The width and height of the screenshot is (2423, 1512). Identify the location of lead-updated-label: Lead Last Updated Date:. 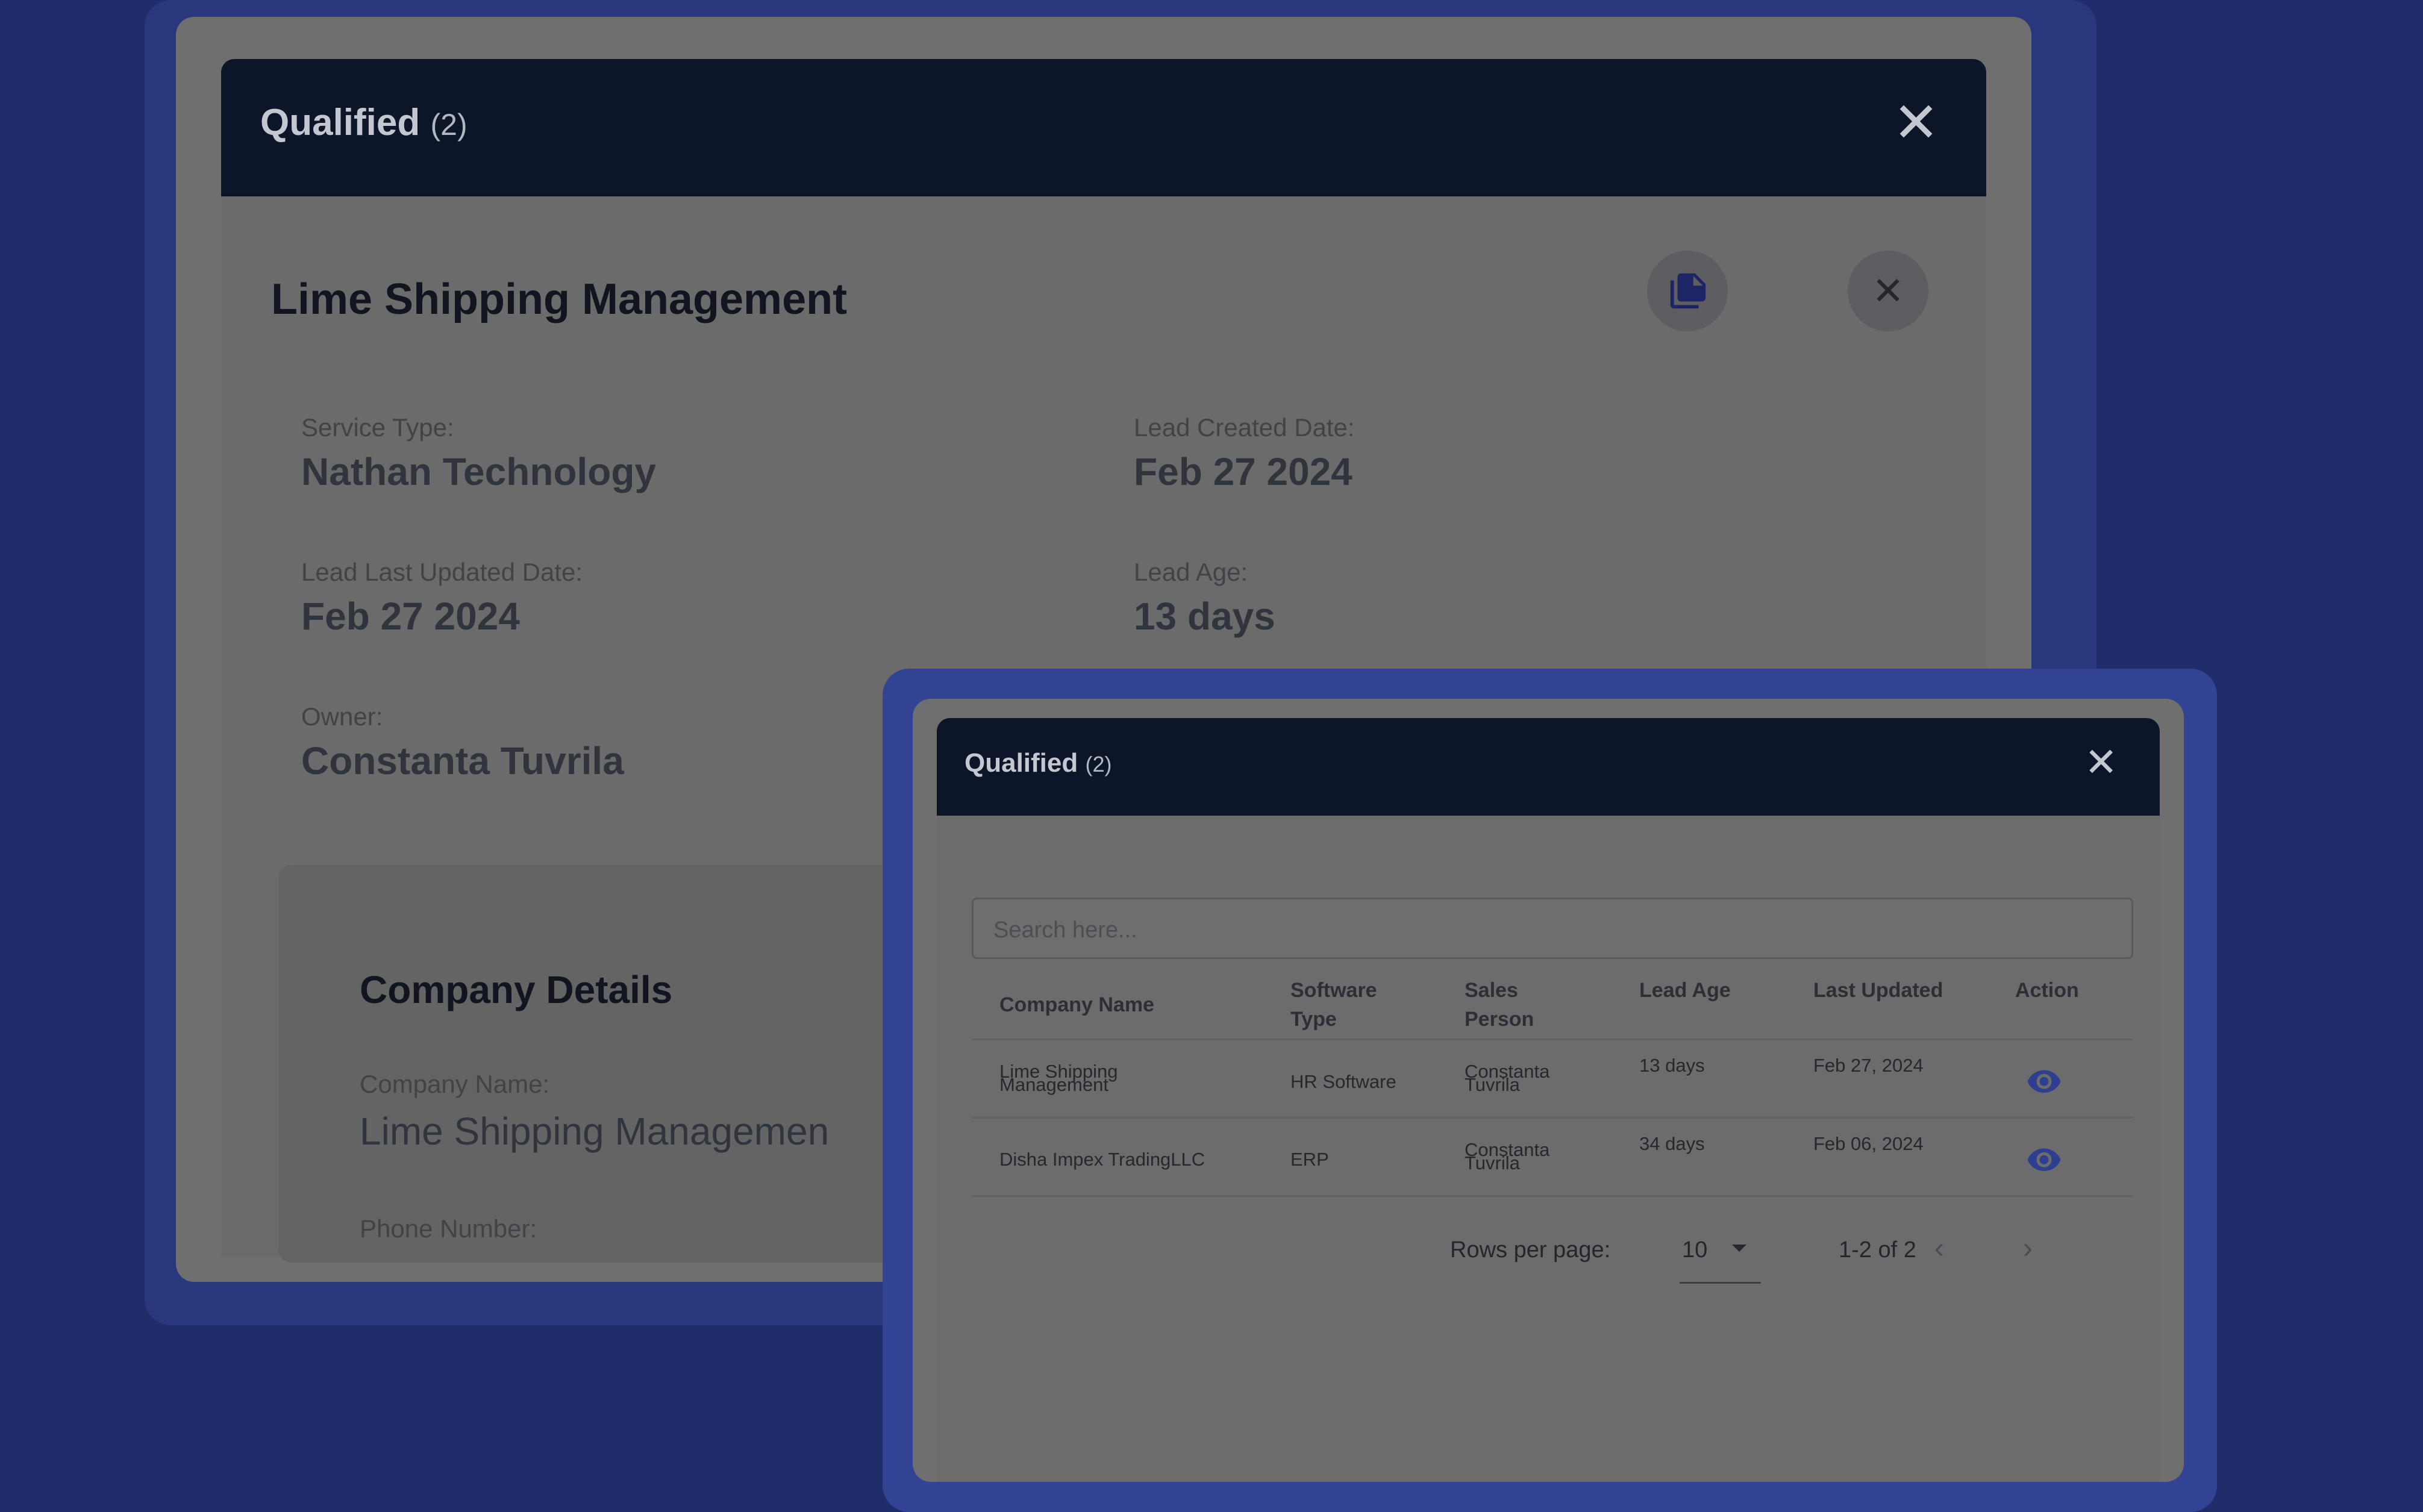
(442, 572).